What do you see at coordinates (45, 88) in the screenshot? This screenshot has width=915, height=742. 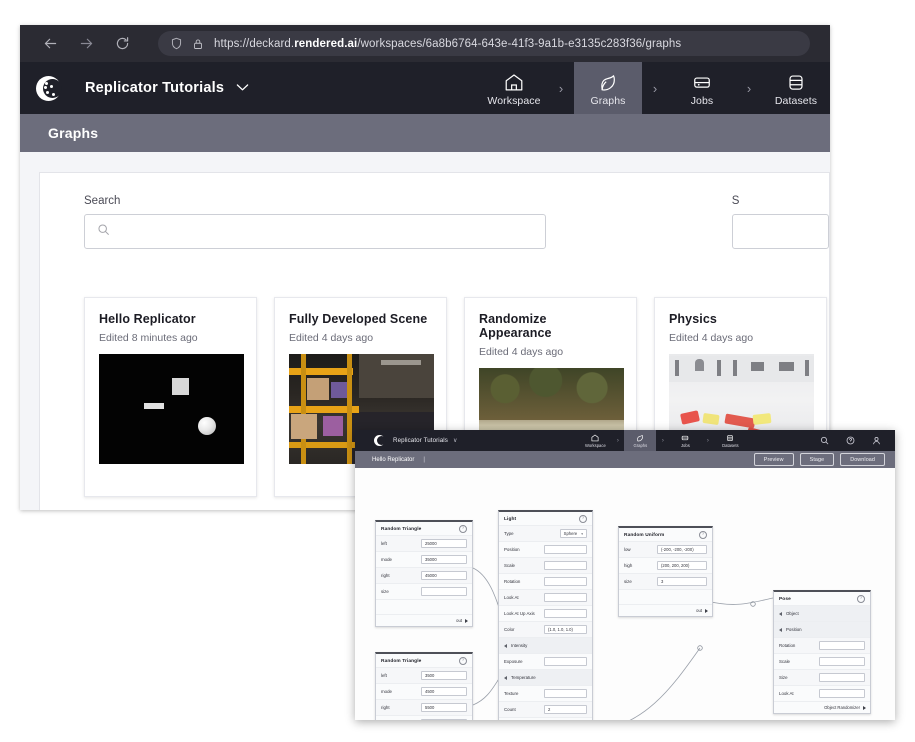 I see `app-logo-wrap` at bounding box center [45, 88].